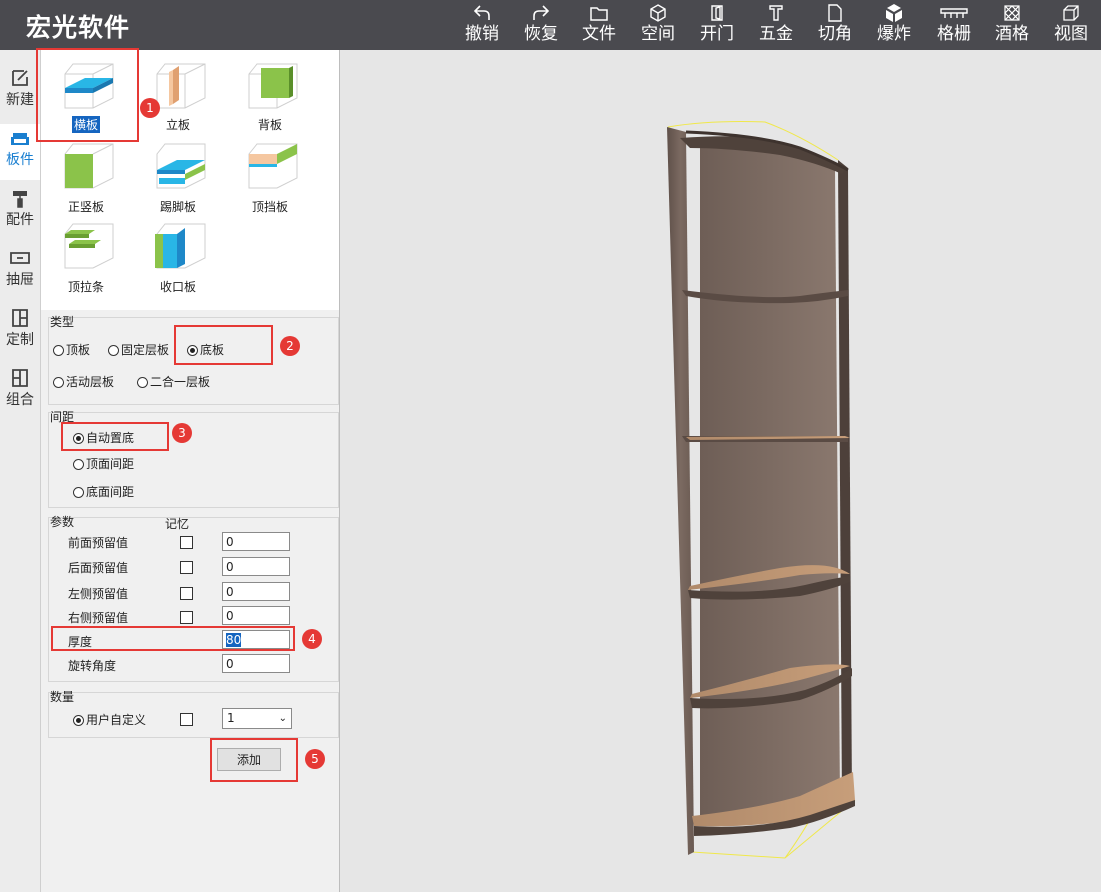 The width and height of the screenshot is (1101, 892). I want to click on panel-type-top-rail: 顶拉条, so click(86, 258).